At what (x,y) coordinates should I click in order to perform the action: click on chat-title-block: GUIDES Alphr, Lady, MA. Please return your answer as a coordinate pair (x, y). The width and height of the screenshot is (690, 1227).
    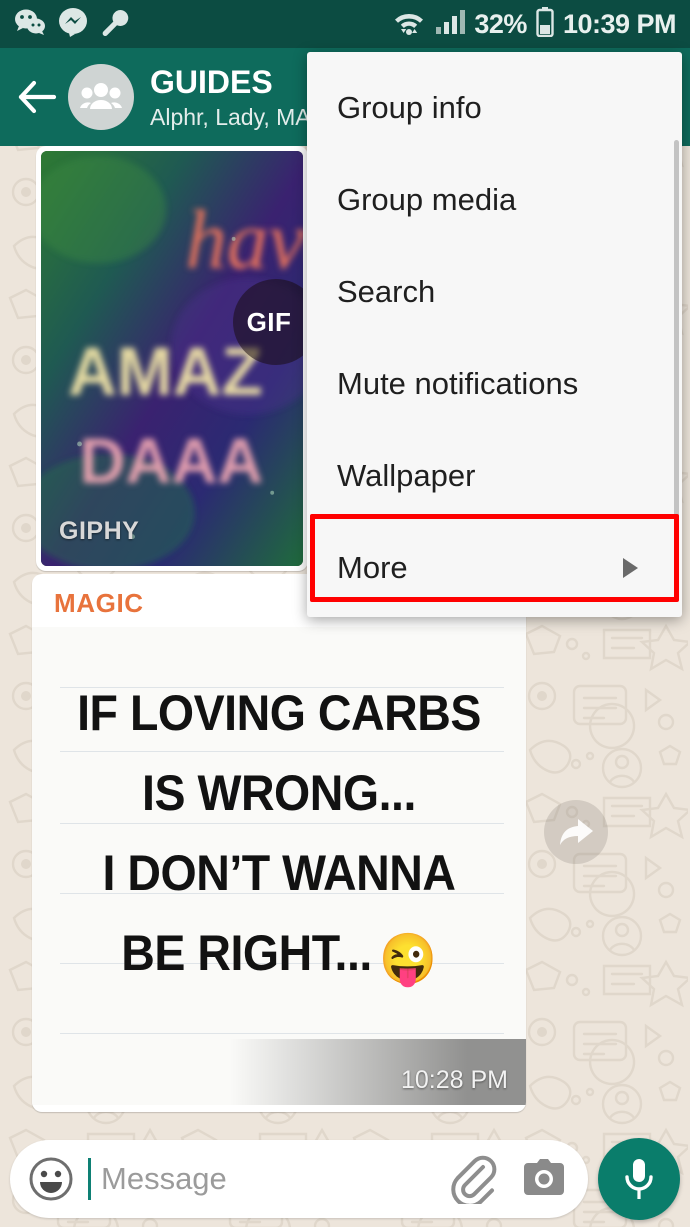
    Looking at the image, I should click on (230, 97).